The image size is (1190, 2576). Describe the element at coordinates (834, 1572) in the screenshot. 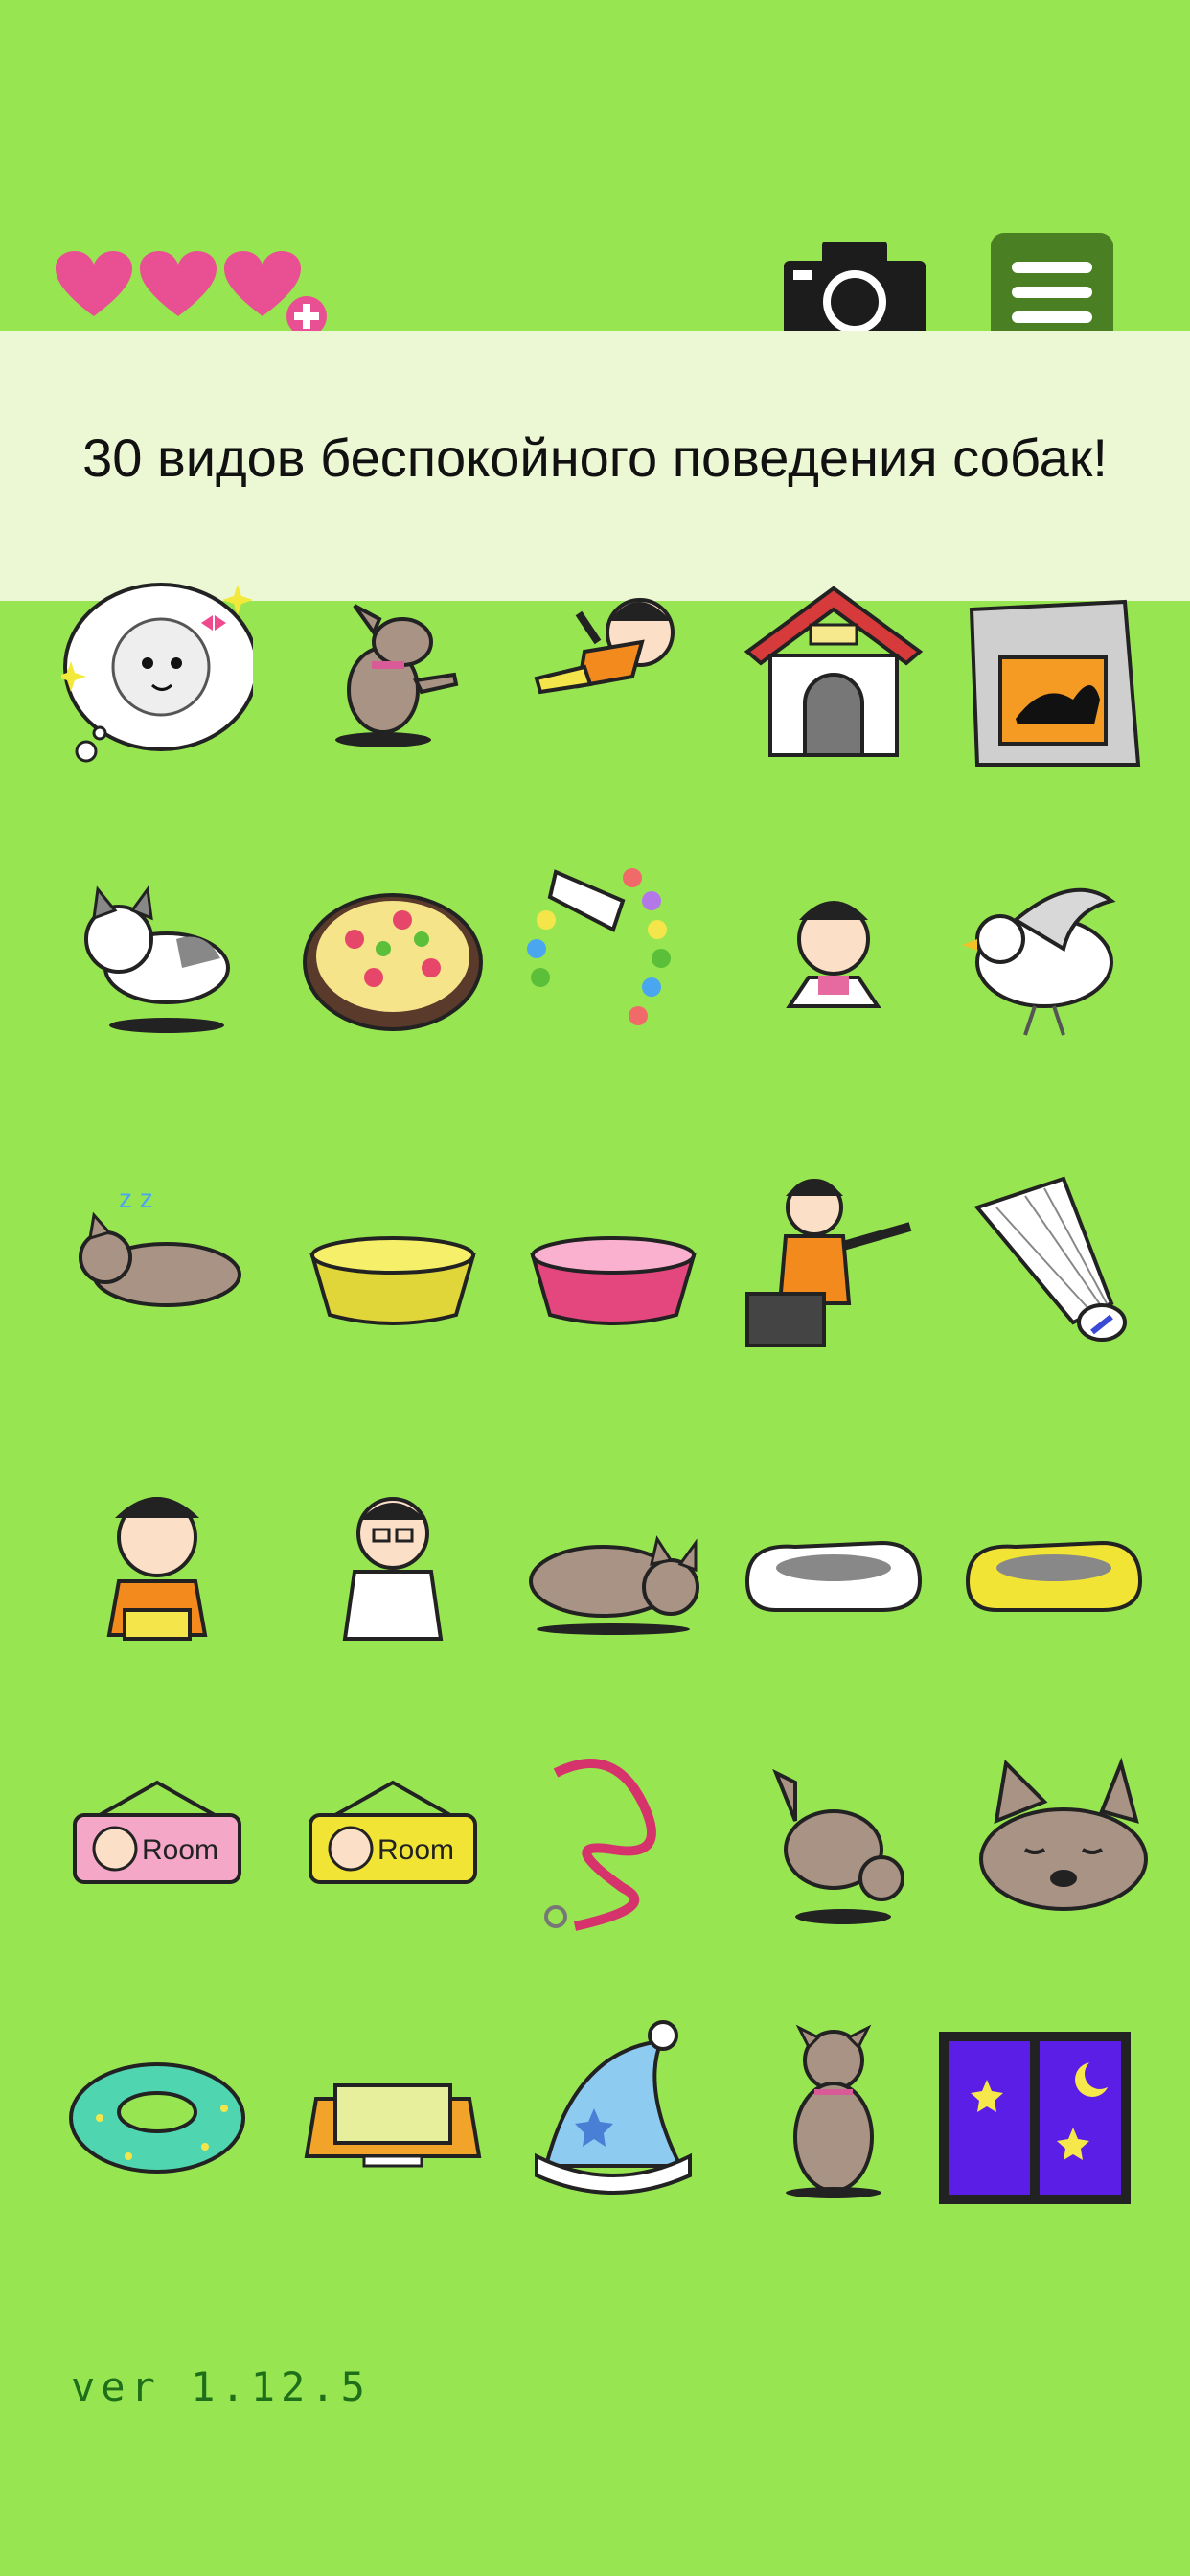

I see `white-sneaker-icon` at that location.